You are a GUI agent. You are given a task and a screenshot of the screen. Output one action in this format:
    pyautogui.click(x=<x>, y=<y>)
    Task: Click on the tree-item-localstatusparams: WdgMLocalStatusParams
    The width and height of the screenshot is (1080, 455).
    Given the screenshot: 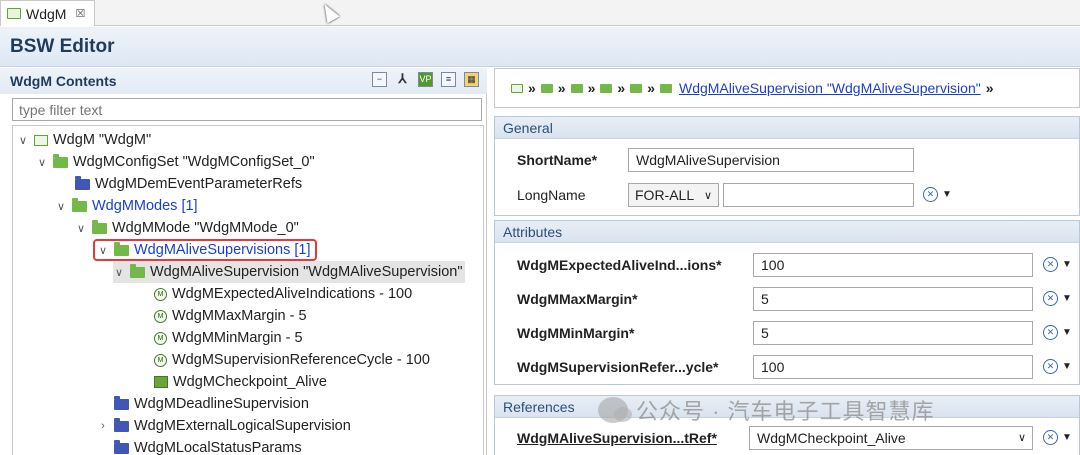 What is the action you would take?
    pyautogui.click(x=199, y=446)
    